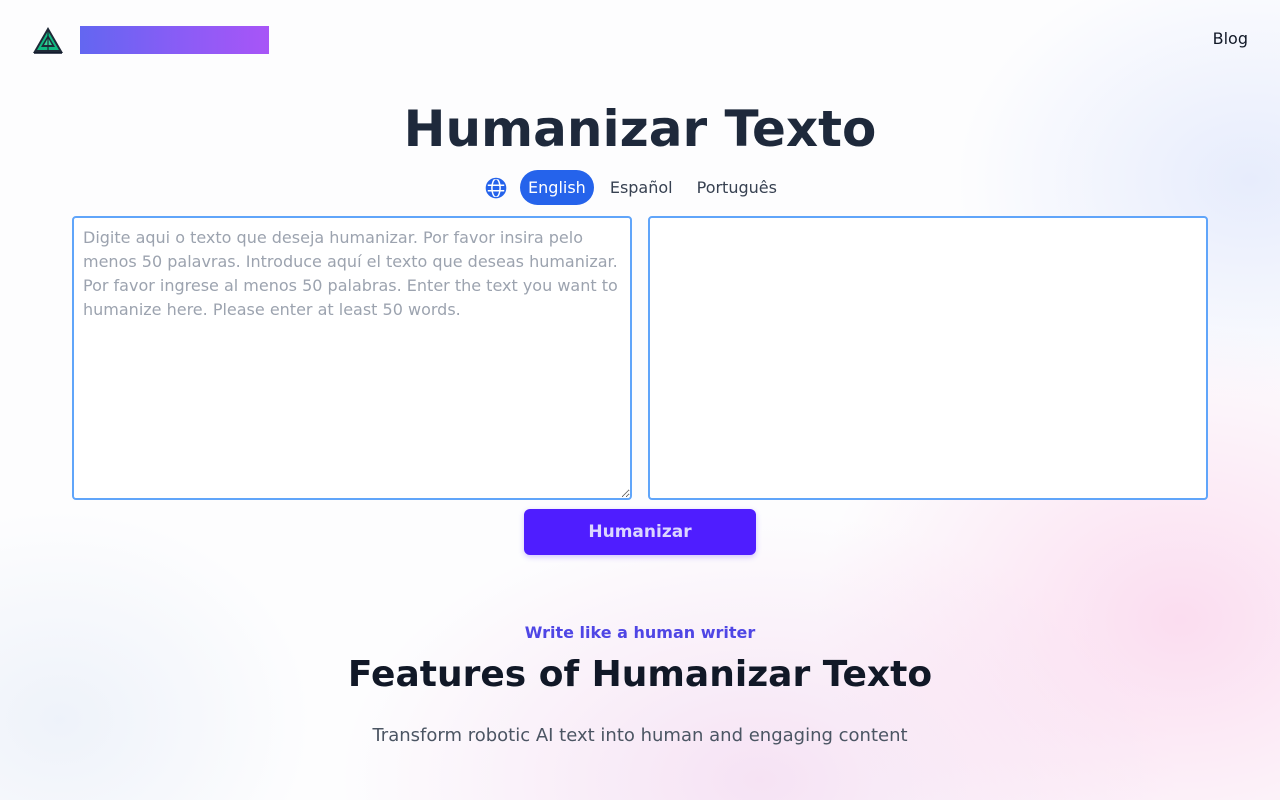 The image size is (1280, 800). What do you see at coordinates (640, 40) in the screenshot?
I see `site-header: Blog` at bounding box center [640, 40].